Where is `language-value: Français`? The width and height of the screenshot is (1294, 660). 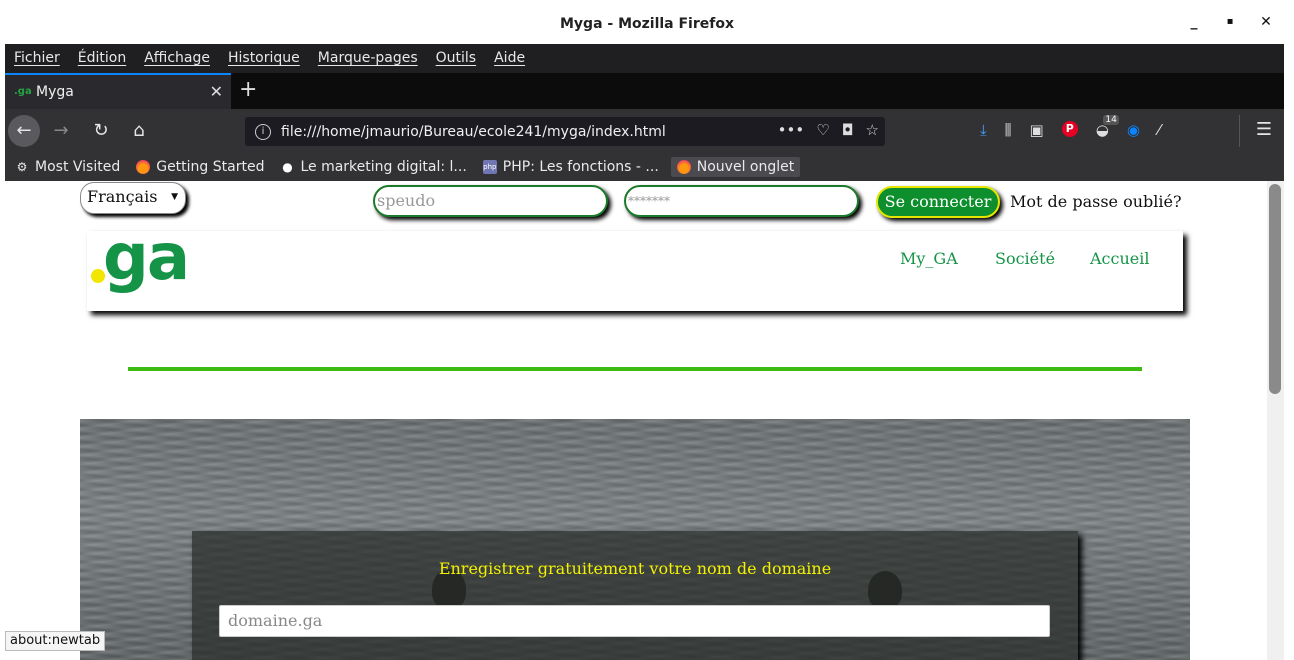 language-value: Français is located at coordinates (122, 196).